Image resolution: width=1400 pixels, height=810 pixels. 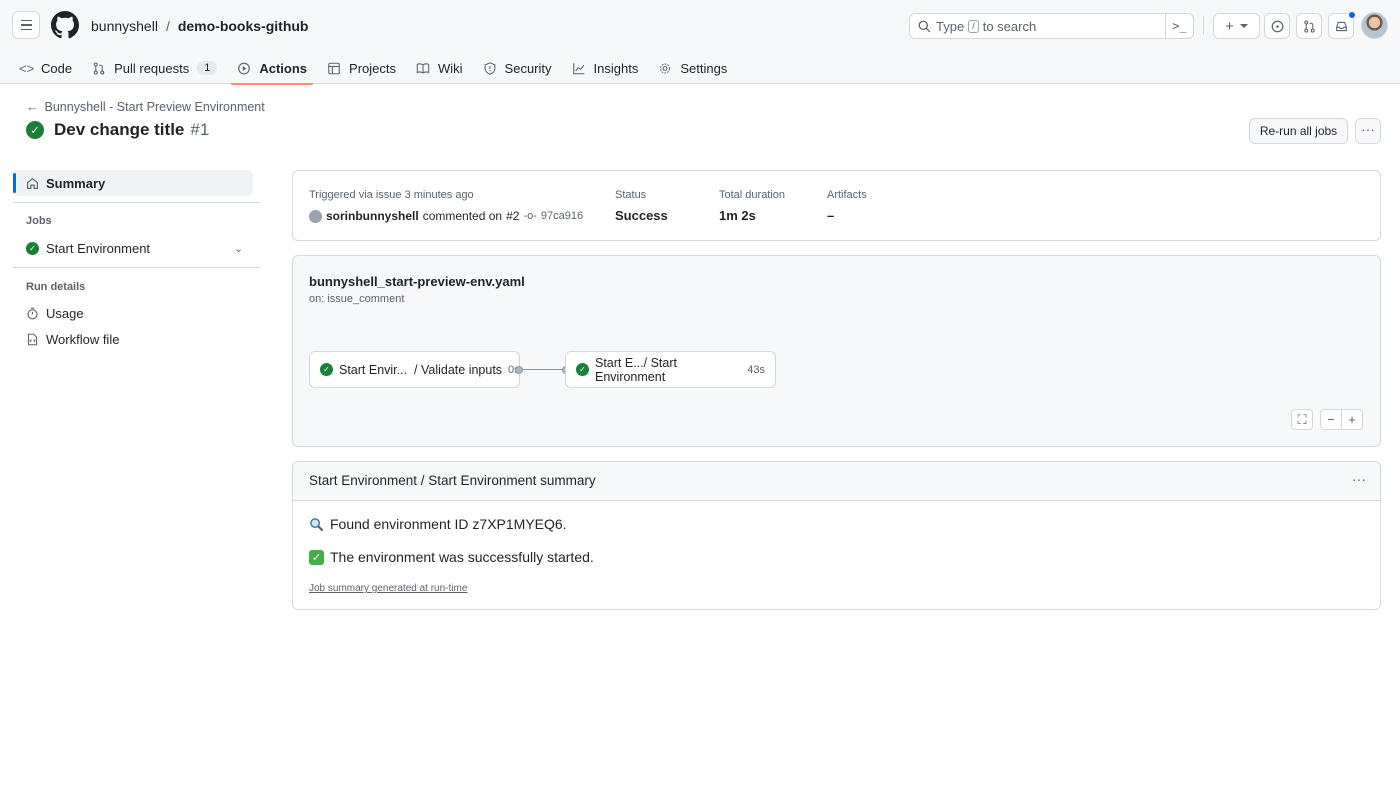 I want to click on sidebar-item-summary: Summary, so click(x=65, y=183).